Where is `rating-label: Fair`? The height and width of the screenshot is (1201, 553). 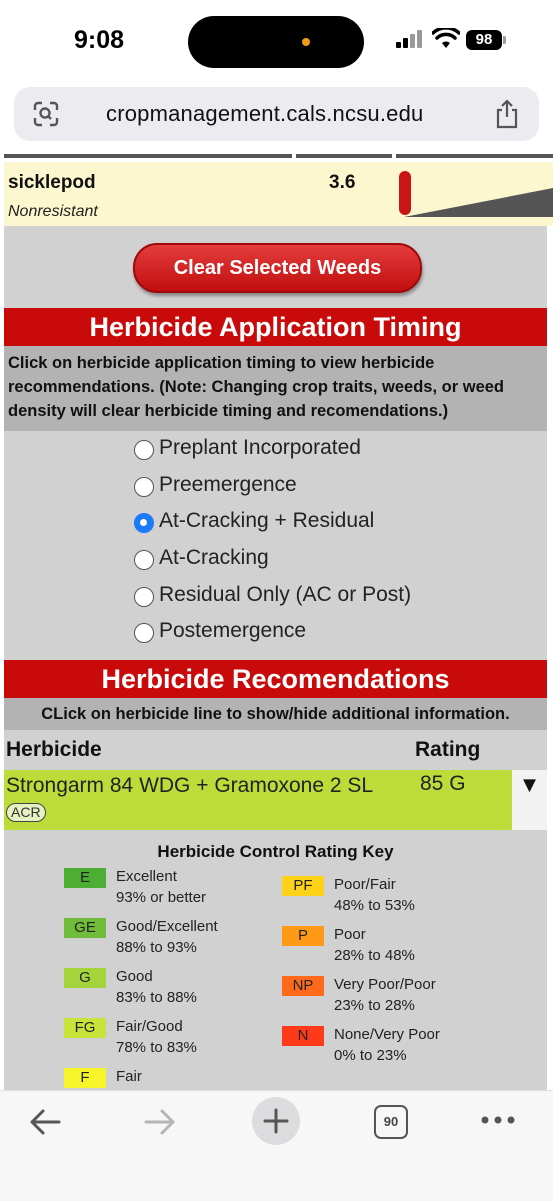
rating-label: Fair is located at coordinates (129, 1076).